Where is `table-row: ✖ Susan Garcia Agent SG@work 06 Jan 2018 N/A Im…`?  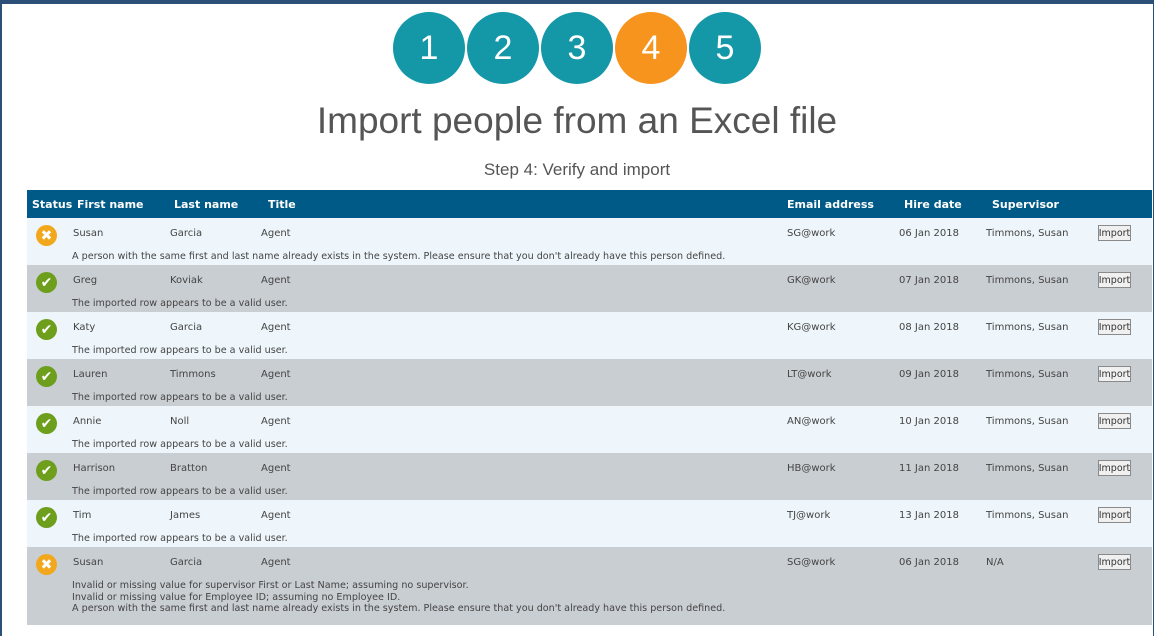 table-row: ✖ Susan Garcia Agent SG@work 06 Jan 2018 N/A Im… is located at coordinates (589, 586).